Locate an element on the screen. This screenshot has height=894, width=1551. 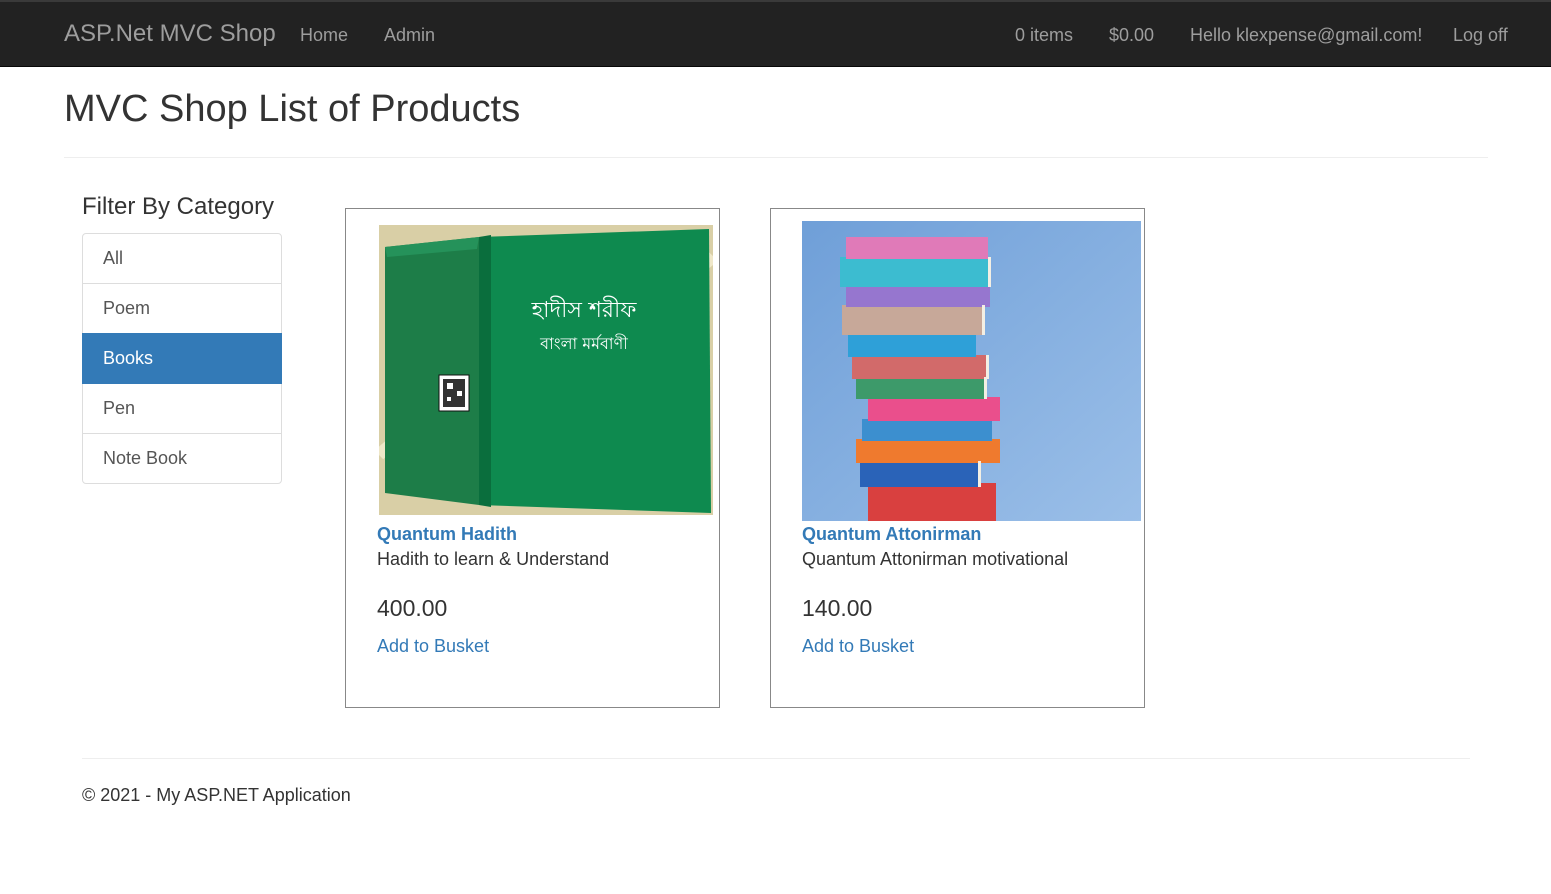
cover-title: হাদীস শরীফ is located at coordinates (584, 309).